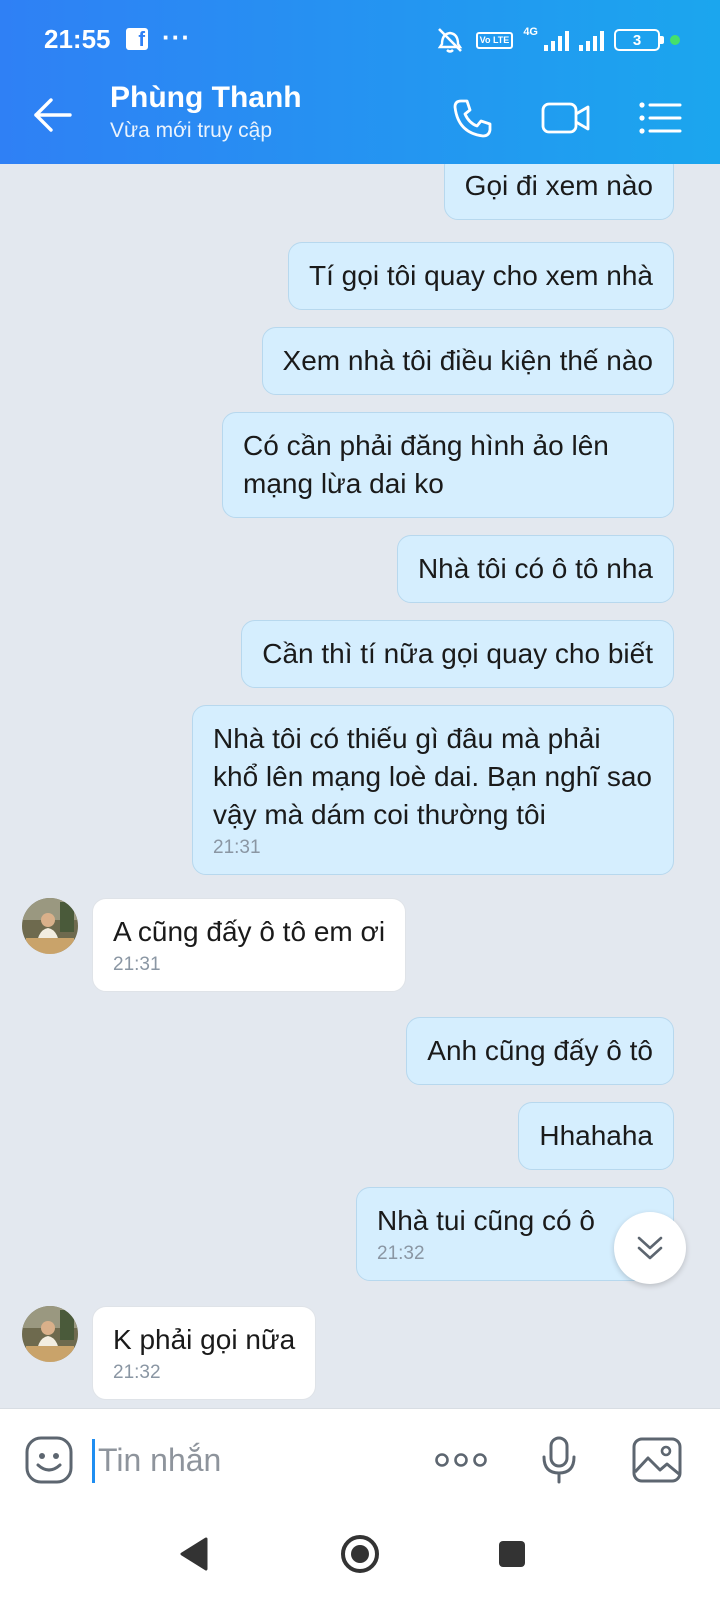  I want to click on sticker-face-icon, so click(49, 1460).